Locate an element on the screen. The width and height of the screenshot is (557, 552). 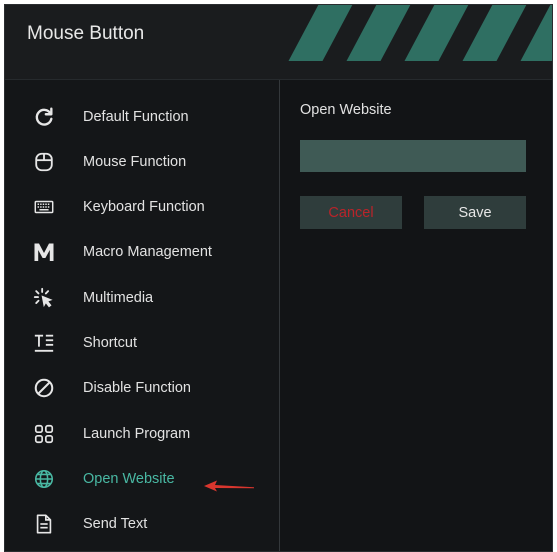
globe-icon is located at coordinates (44, 479).